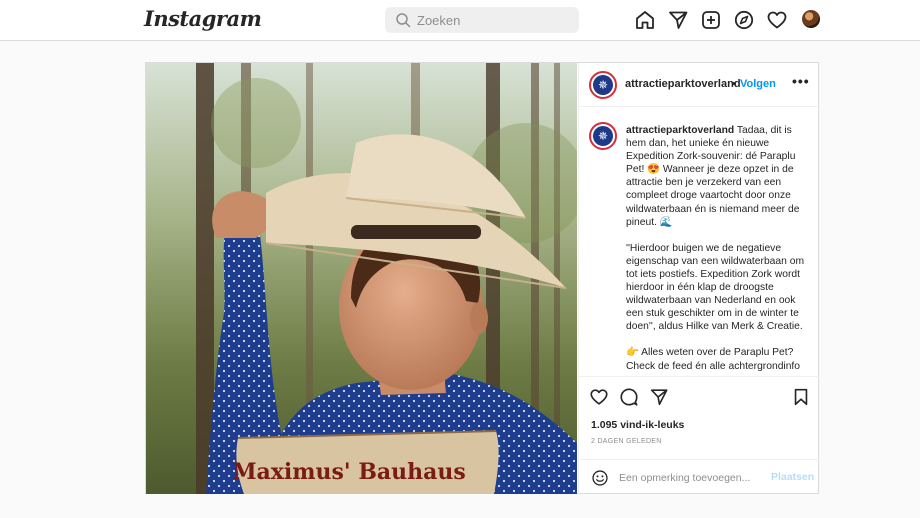  I want to click on bookmark-icon, so click(801, 397).